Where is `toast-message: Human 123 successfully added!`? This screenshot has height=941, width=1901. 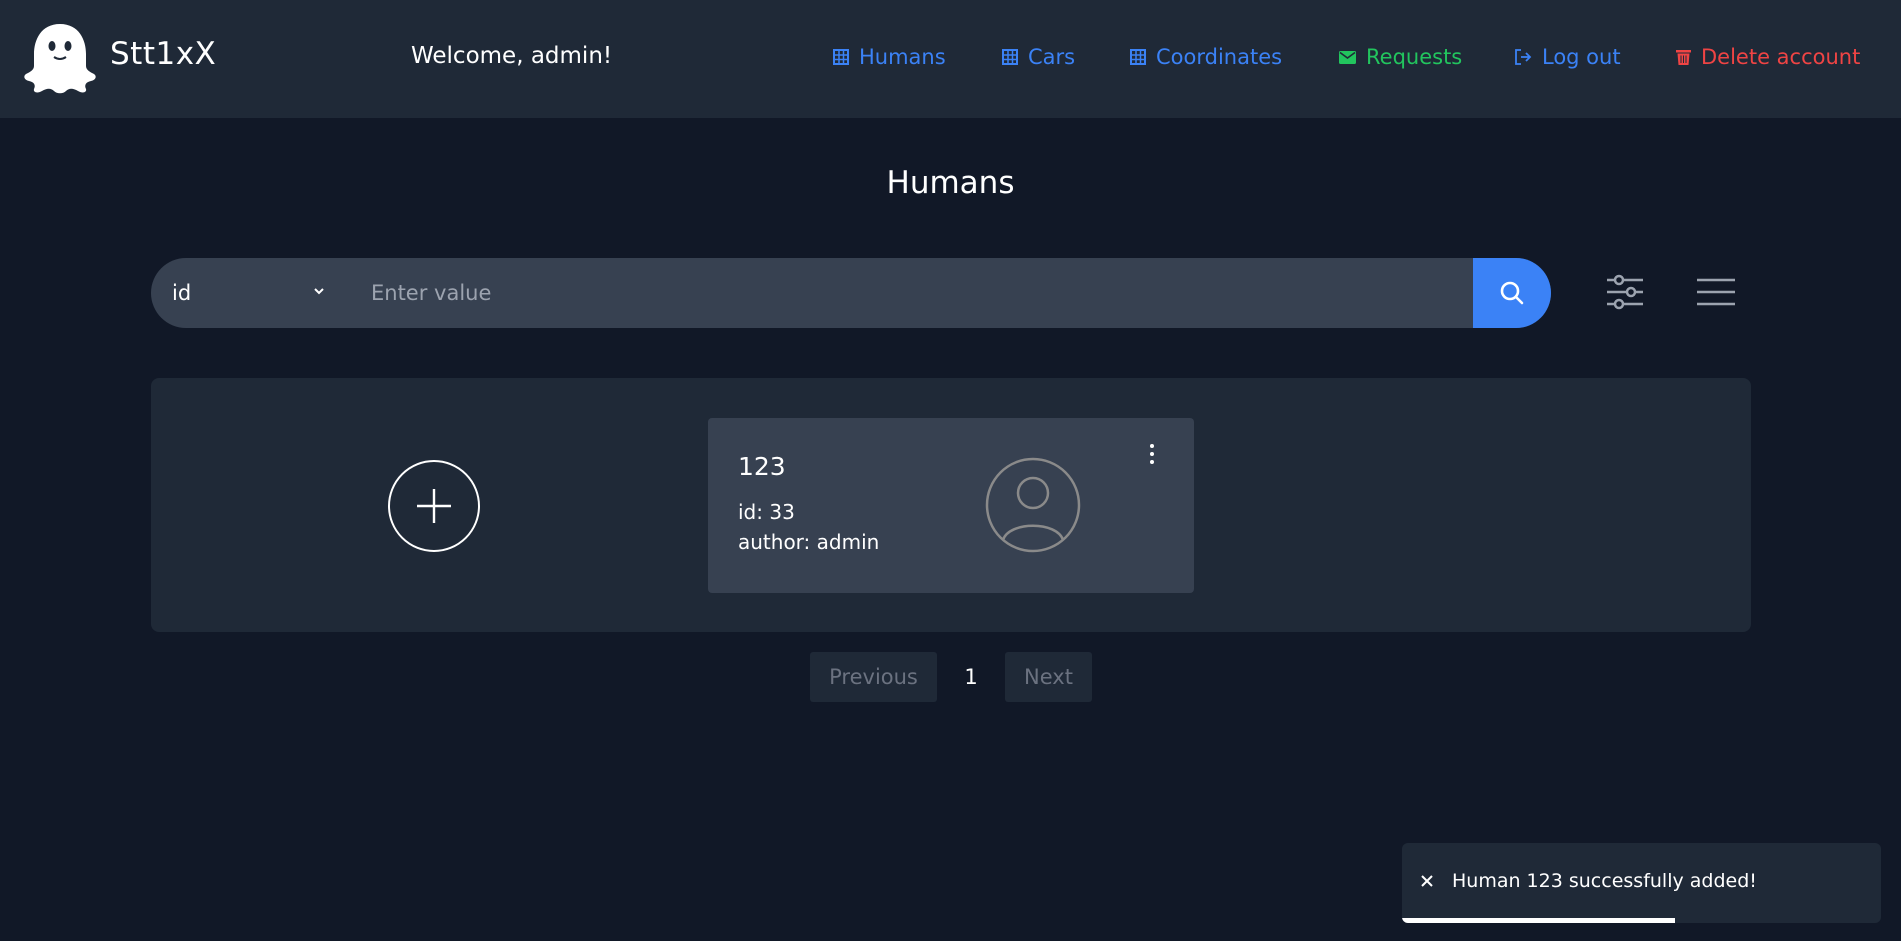 toast-message: Human 123 successfully added! is located at coordinates (1604, 881).